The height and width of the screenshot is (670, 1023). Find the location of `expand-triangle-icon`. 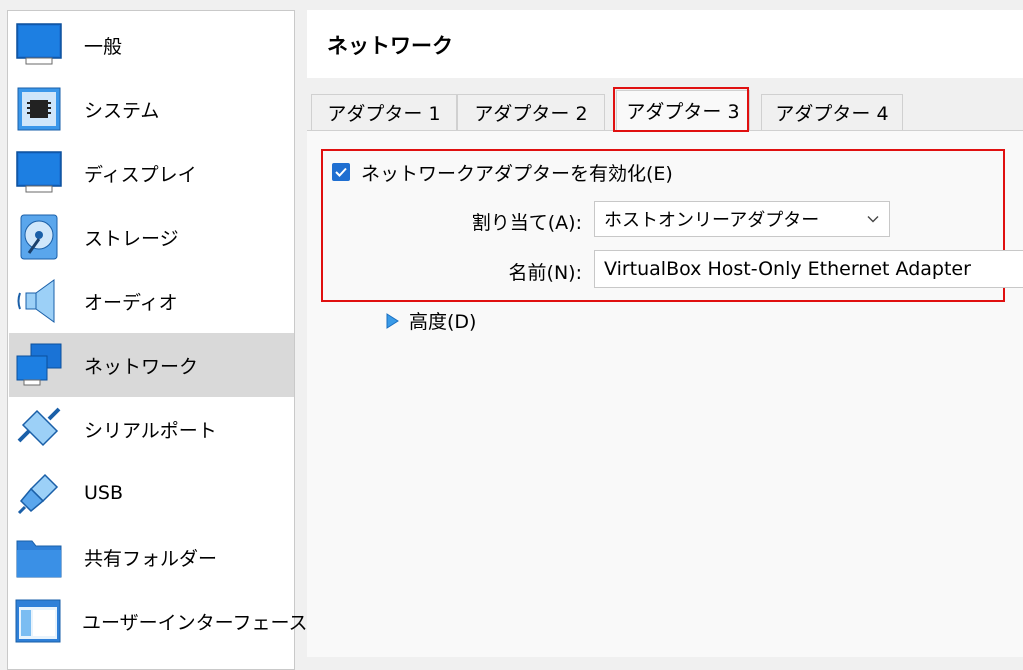

expand-triangle-icon is located at coordinates (392, 320).